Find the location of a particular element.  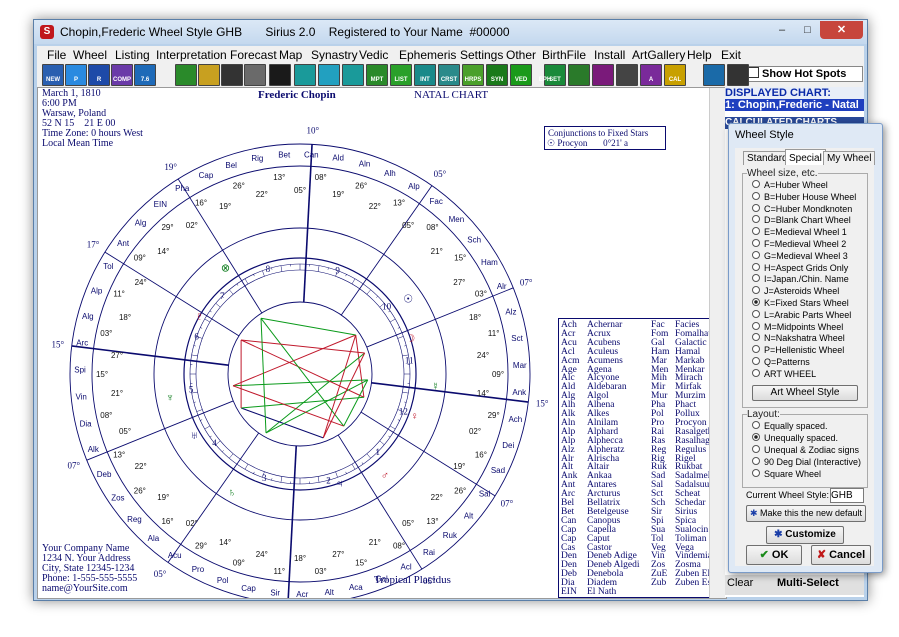

star-degree-label: 03° is located at coordinates (106, 333).